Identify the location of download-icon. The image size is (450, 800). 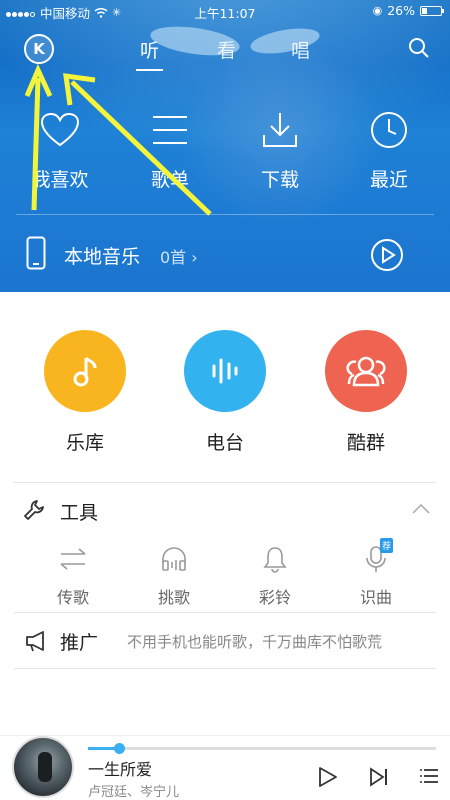
(280, 130).